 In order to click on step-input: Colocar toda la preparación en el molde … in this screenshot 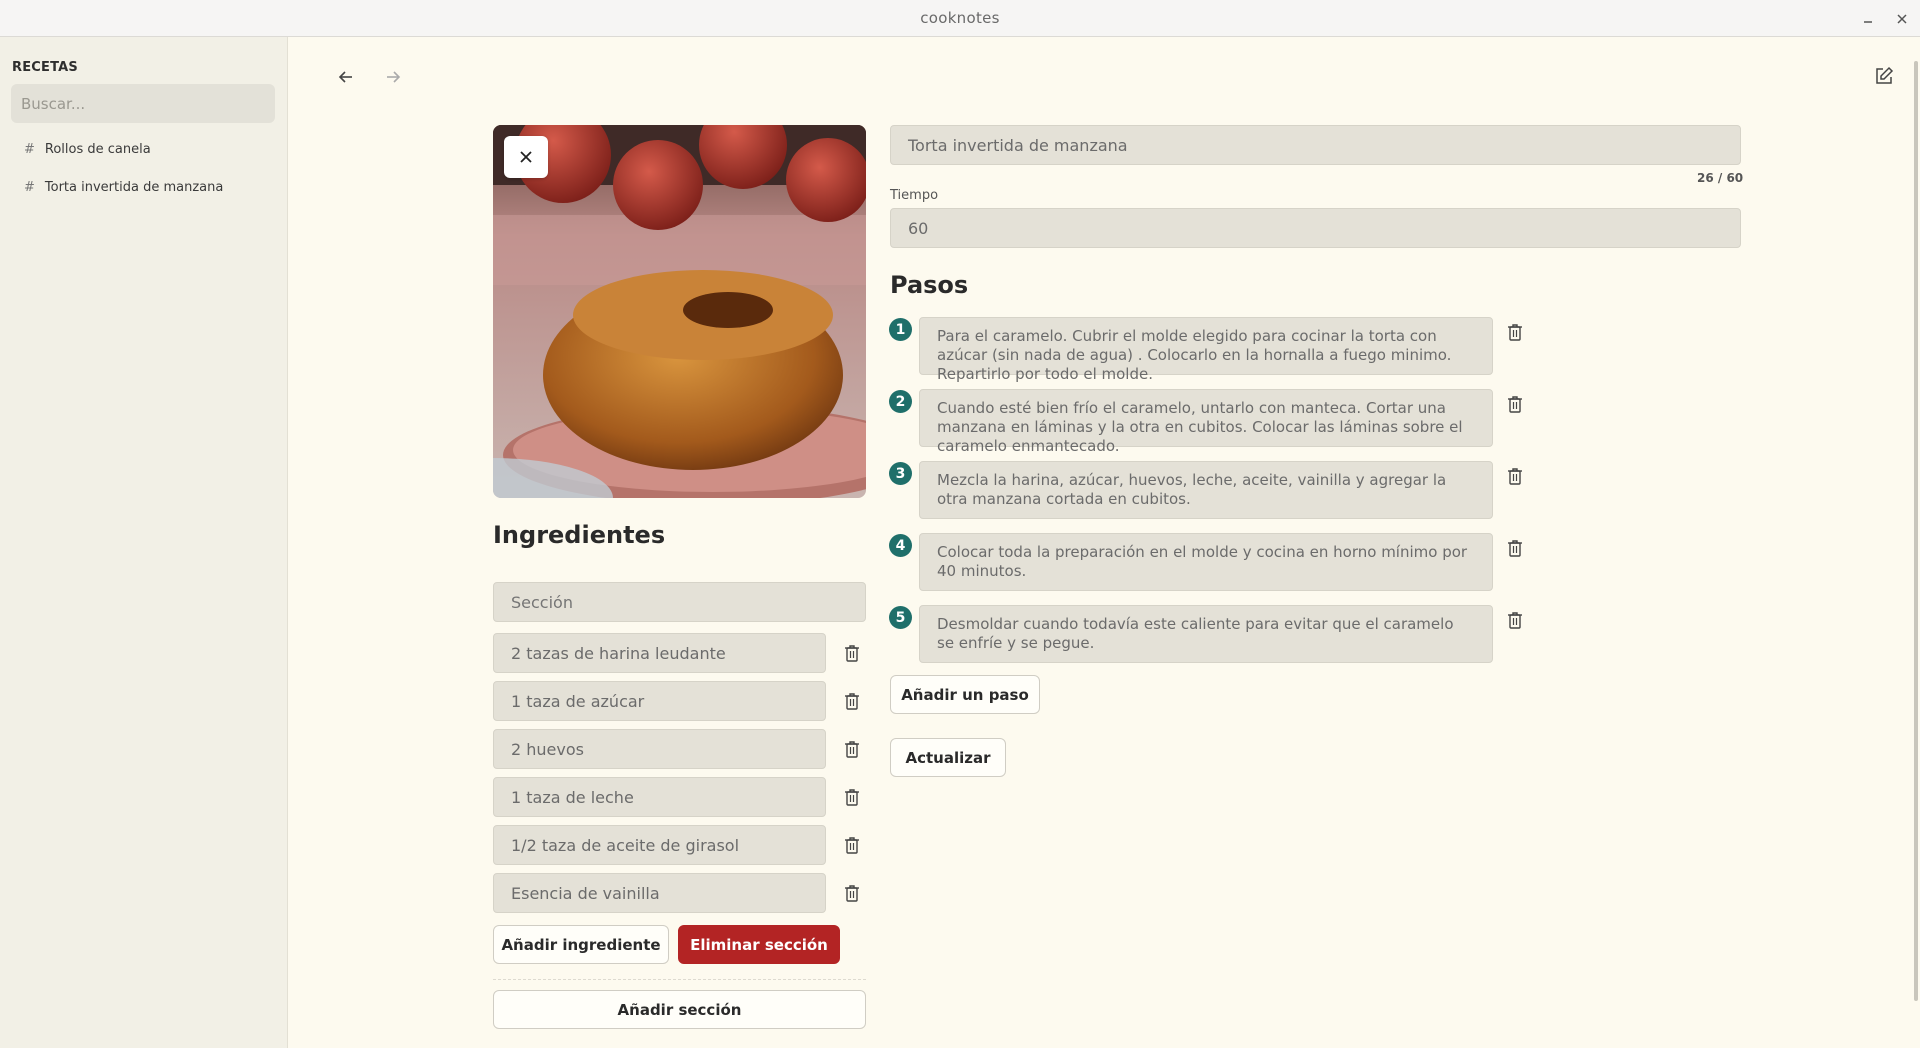, I will do `click(1206, 562)`.